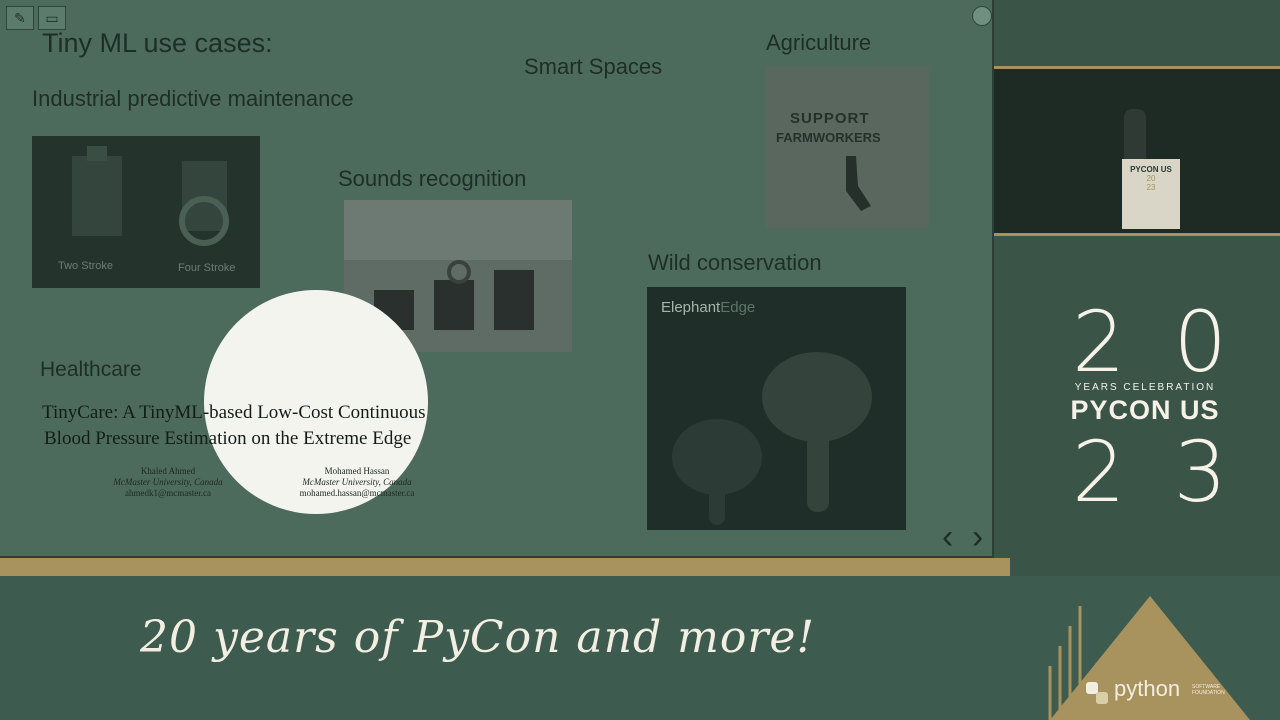 The image size is (1280, 720). Describe the element at coordinates (977, 537) in the screenshot. I see `next-slide-button: ›` at that location.